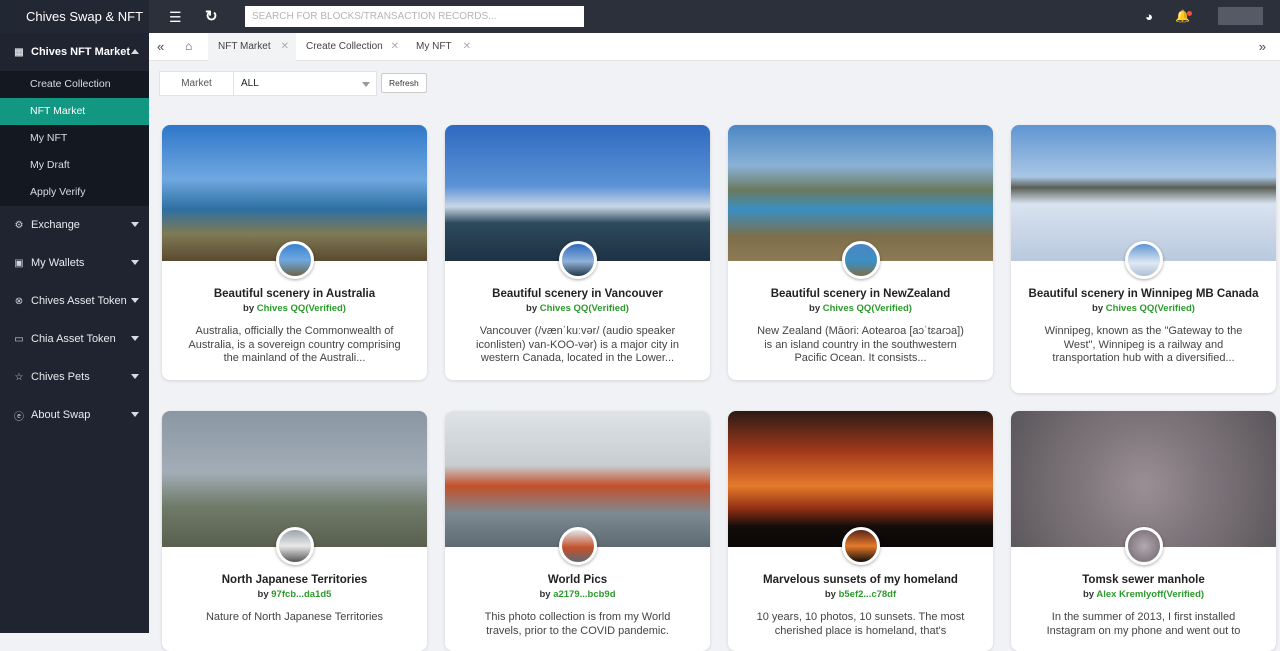  I want to click on menu-toggle-icon: ☰, so click(175, 17).